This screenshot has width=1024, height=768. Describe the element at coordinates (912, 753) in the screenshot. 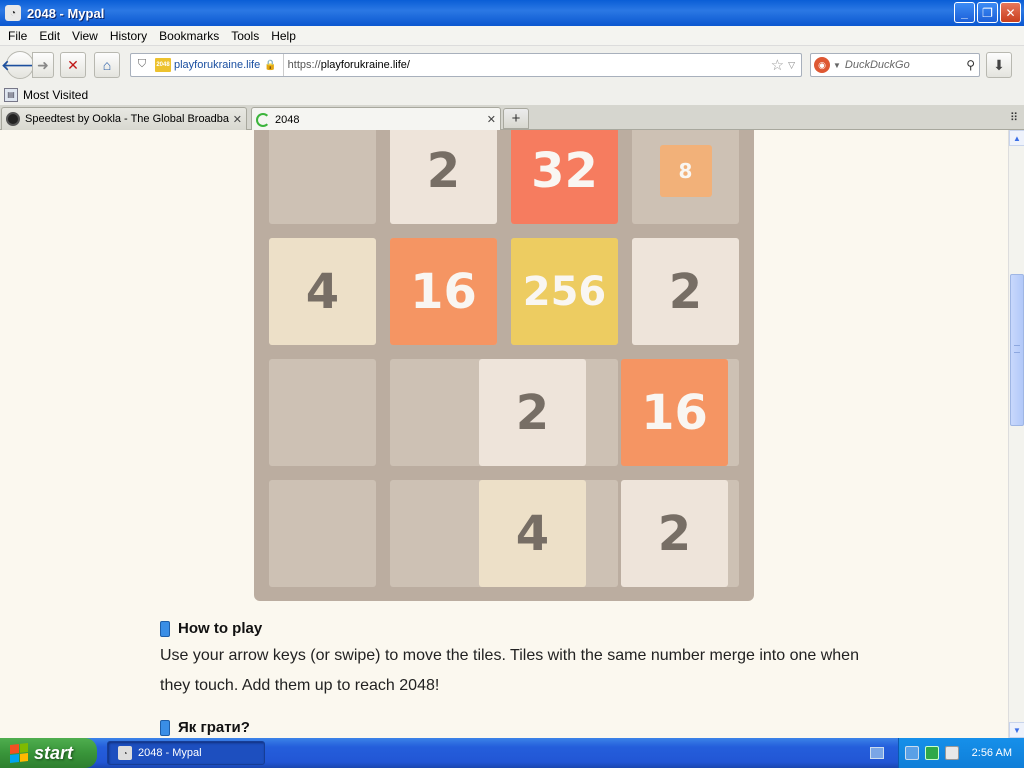

I see `network-icon` at that location.